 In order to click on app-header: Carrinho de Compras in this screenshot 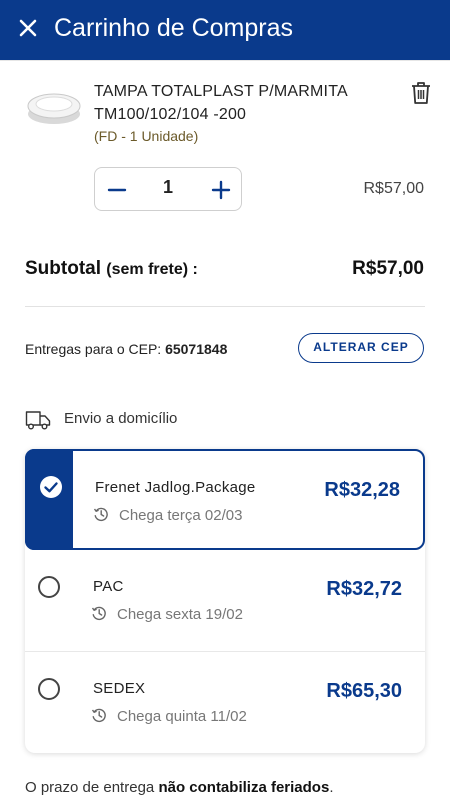, I will do `click(225, 30)`.